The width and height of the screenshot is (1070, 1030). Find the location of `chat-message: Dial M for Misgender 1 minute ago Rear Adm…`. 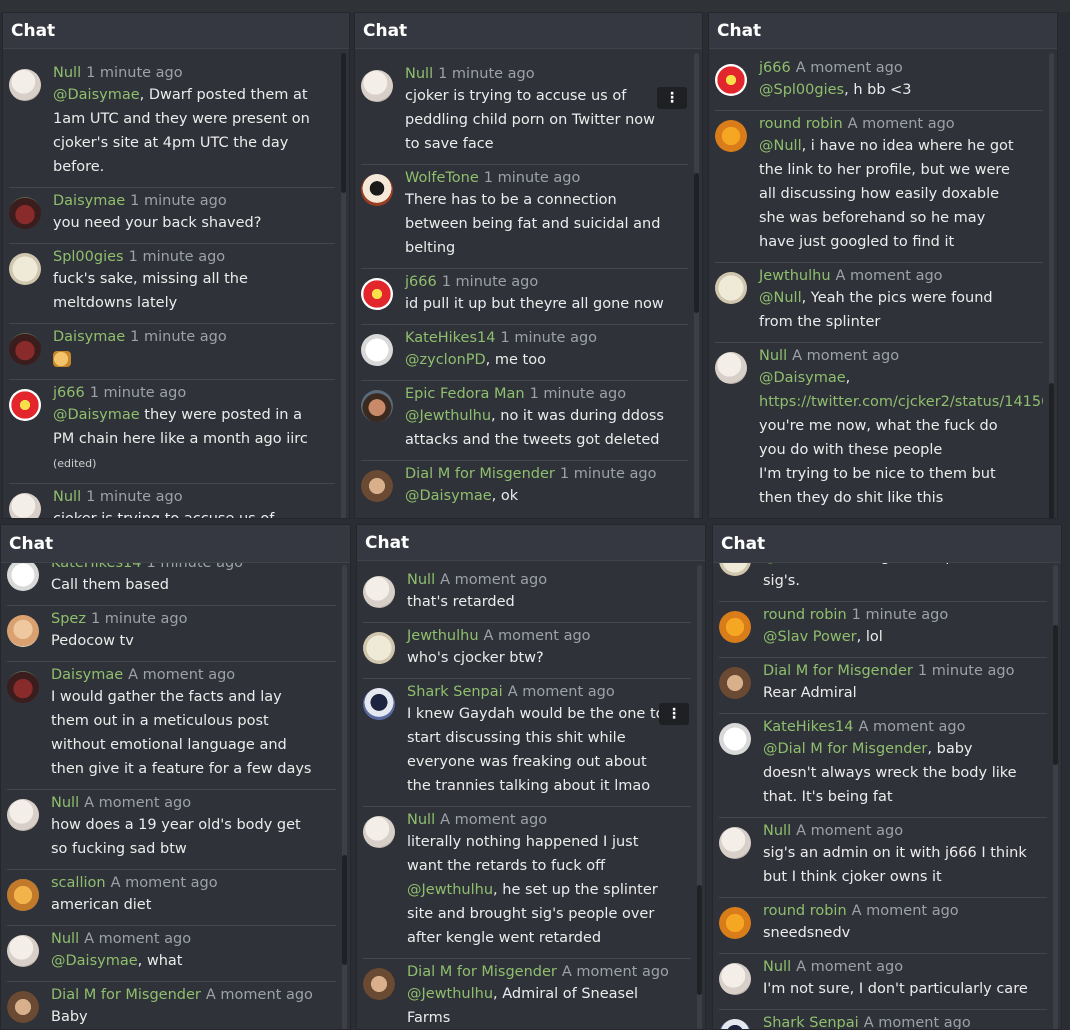

chat-message: Dial M for Misgender 1 minute ago Rear Adm… is located at coordinates (883, 685).